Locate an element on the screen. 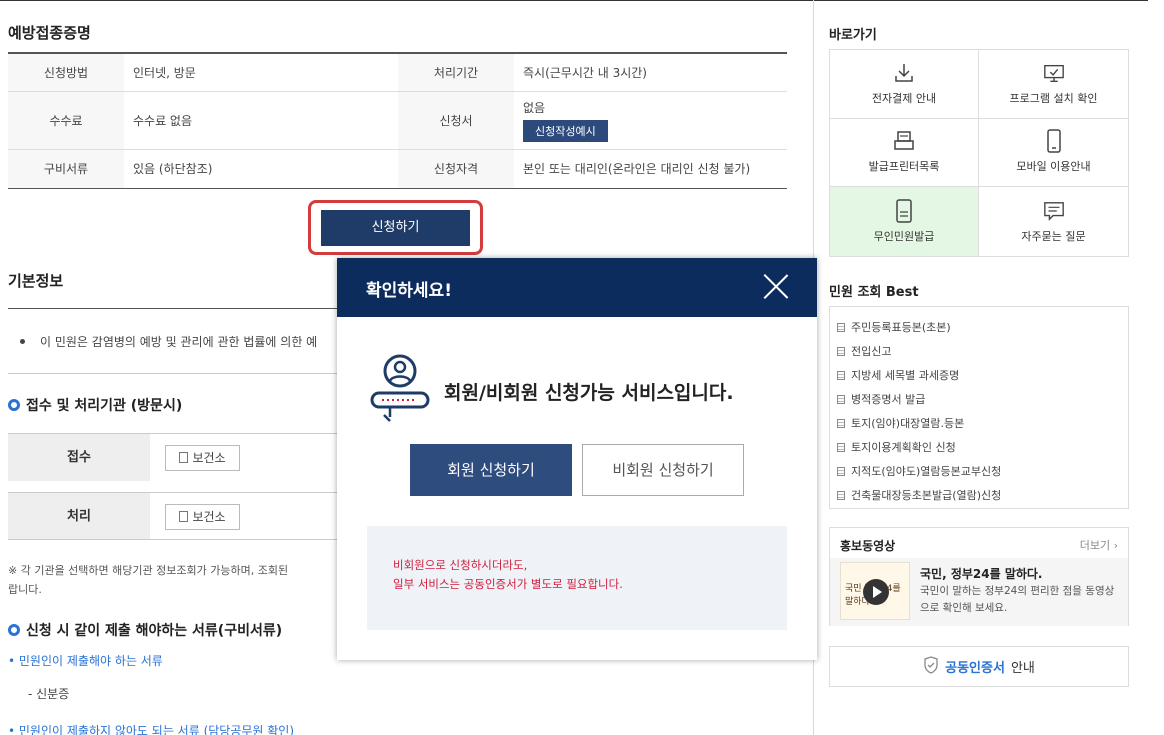 The width and height of the screenshot is (1164, 735). best-title: 민원 조회 Best is located at coordinates (874, 292).